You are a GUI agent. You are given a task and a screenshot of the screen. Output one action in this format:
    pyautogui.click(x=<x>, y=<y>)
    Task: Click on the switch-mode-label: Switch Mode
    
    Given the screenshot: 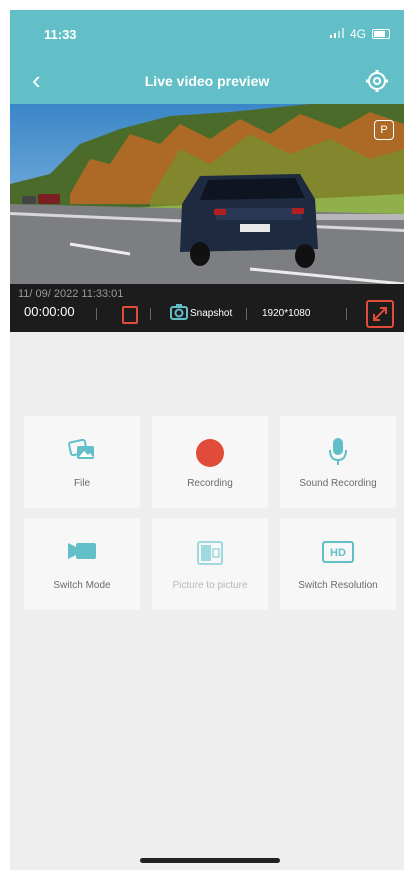 What is the action you would take?
    pyautogui.click(x=82, y=585)
    